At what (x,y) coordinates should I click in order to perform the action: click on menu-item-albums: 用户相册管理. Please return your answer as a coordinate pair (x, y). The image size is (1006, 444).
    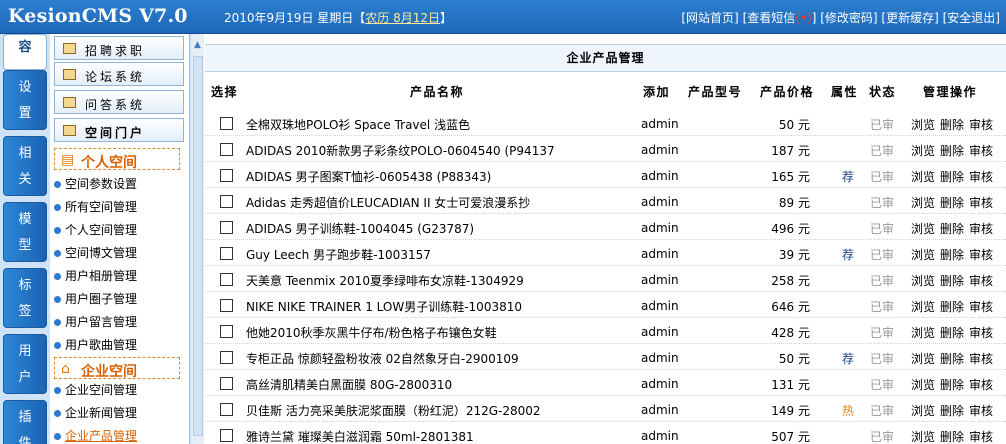
    Looking at the image, I should click on (95, 275).